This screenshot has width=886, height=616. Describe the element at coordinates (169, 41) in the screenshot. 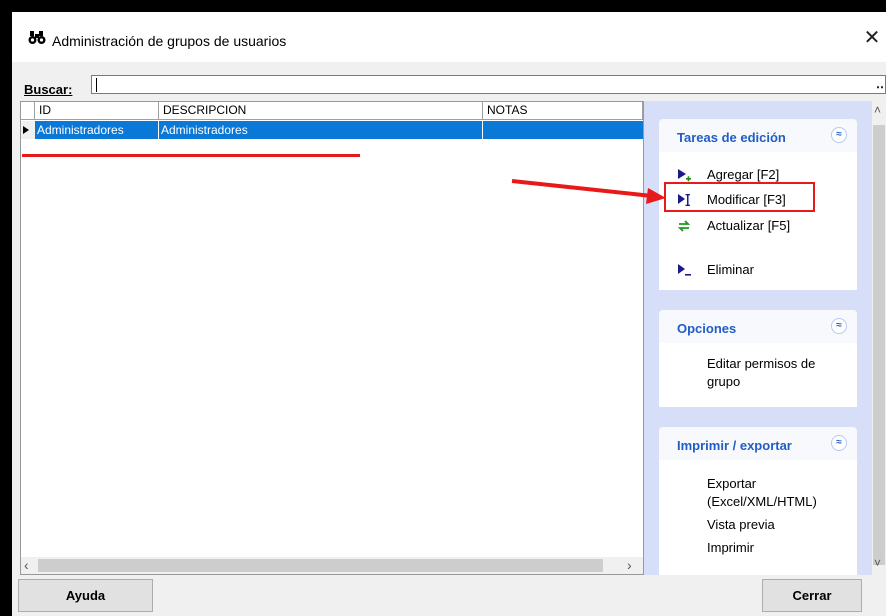

I see `window-title: Administración de grupos de usuarios` at that location.